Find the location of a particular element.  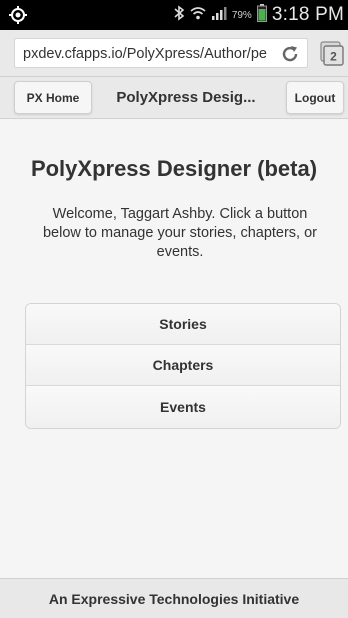

gps-icon is located at coordinates (18, 15).